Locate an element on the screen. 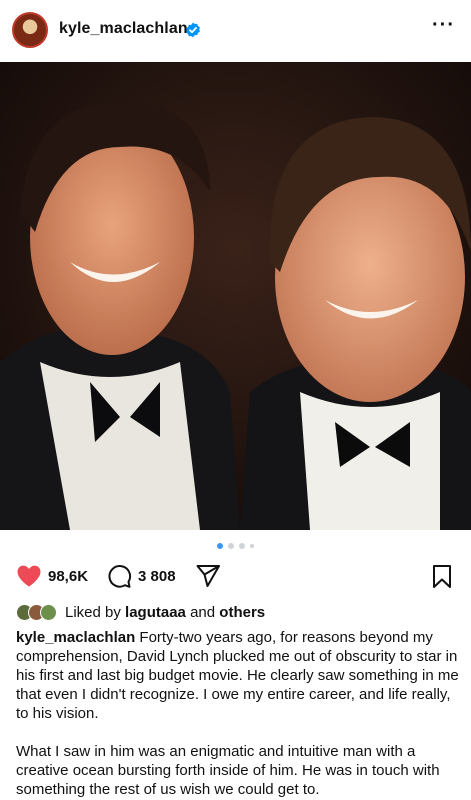 The width and height of the screenshot is (471, 800). likes-count: 98,6K is located at coordinates (68, 576).